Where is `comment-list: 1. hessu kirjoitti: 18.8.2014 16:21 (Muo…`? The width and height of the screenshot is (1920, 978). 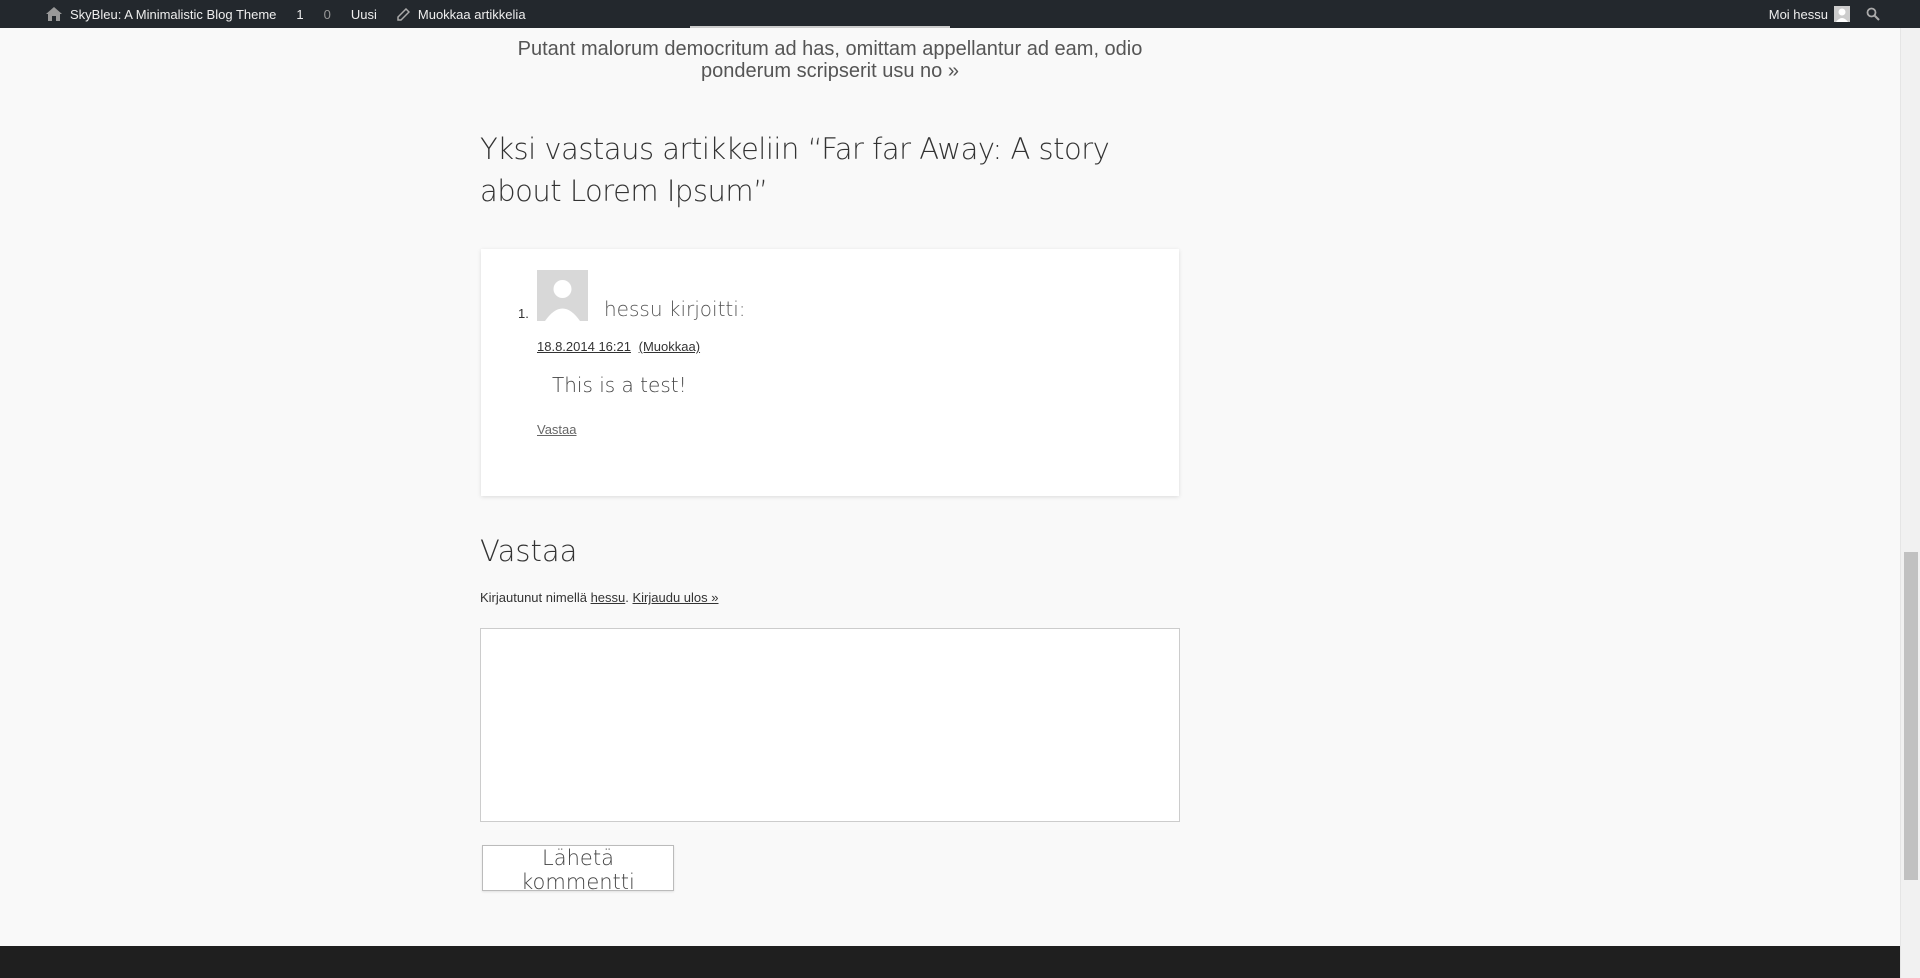
comment-list: 1. hessu kirjoitti: 18.8.2014 16:21 (Muo… is located at coordinates (830, 372).